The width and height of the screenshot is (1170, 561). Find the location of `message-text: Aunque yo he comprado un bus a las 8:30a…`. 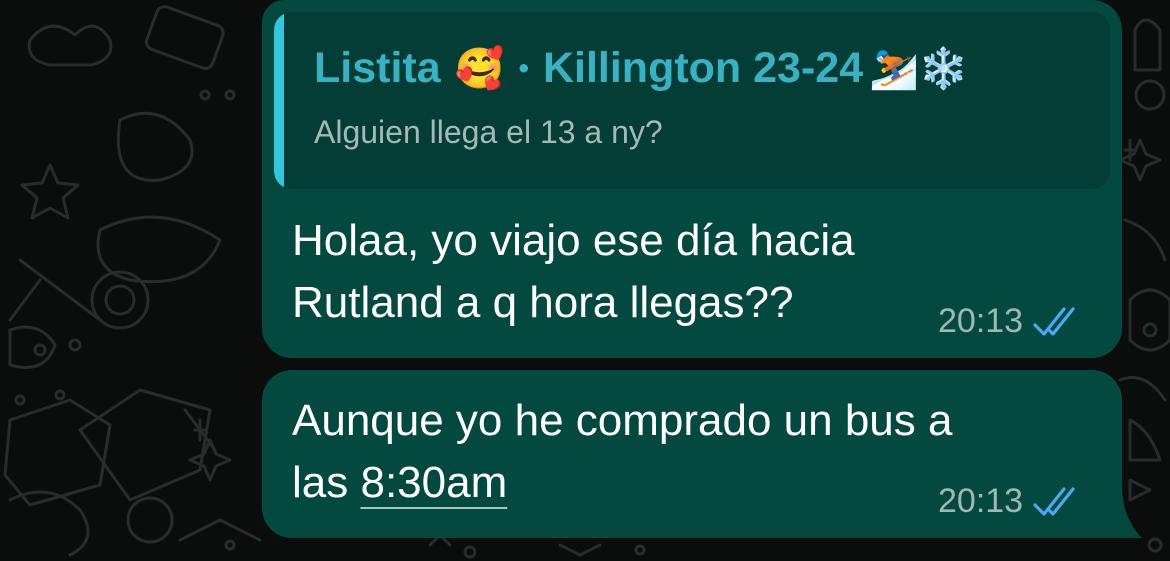

message-text: Aunque yo he comprado un bus a las 8:30a… is located at coordinates (622, 452).